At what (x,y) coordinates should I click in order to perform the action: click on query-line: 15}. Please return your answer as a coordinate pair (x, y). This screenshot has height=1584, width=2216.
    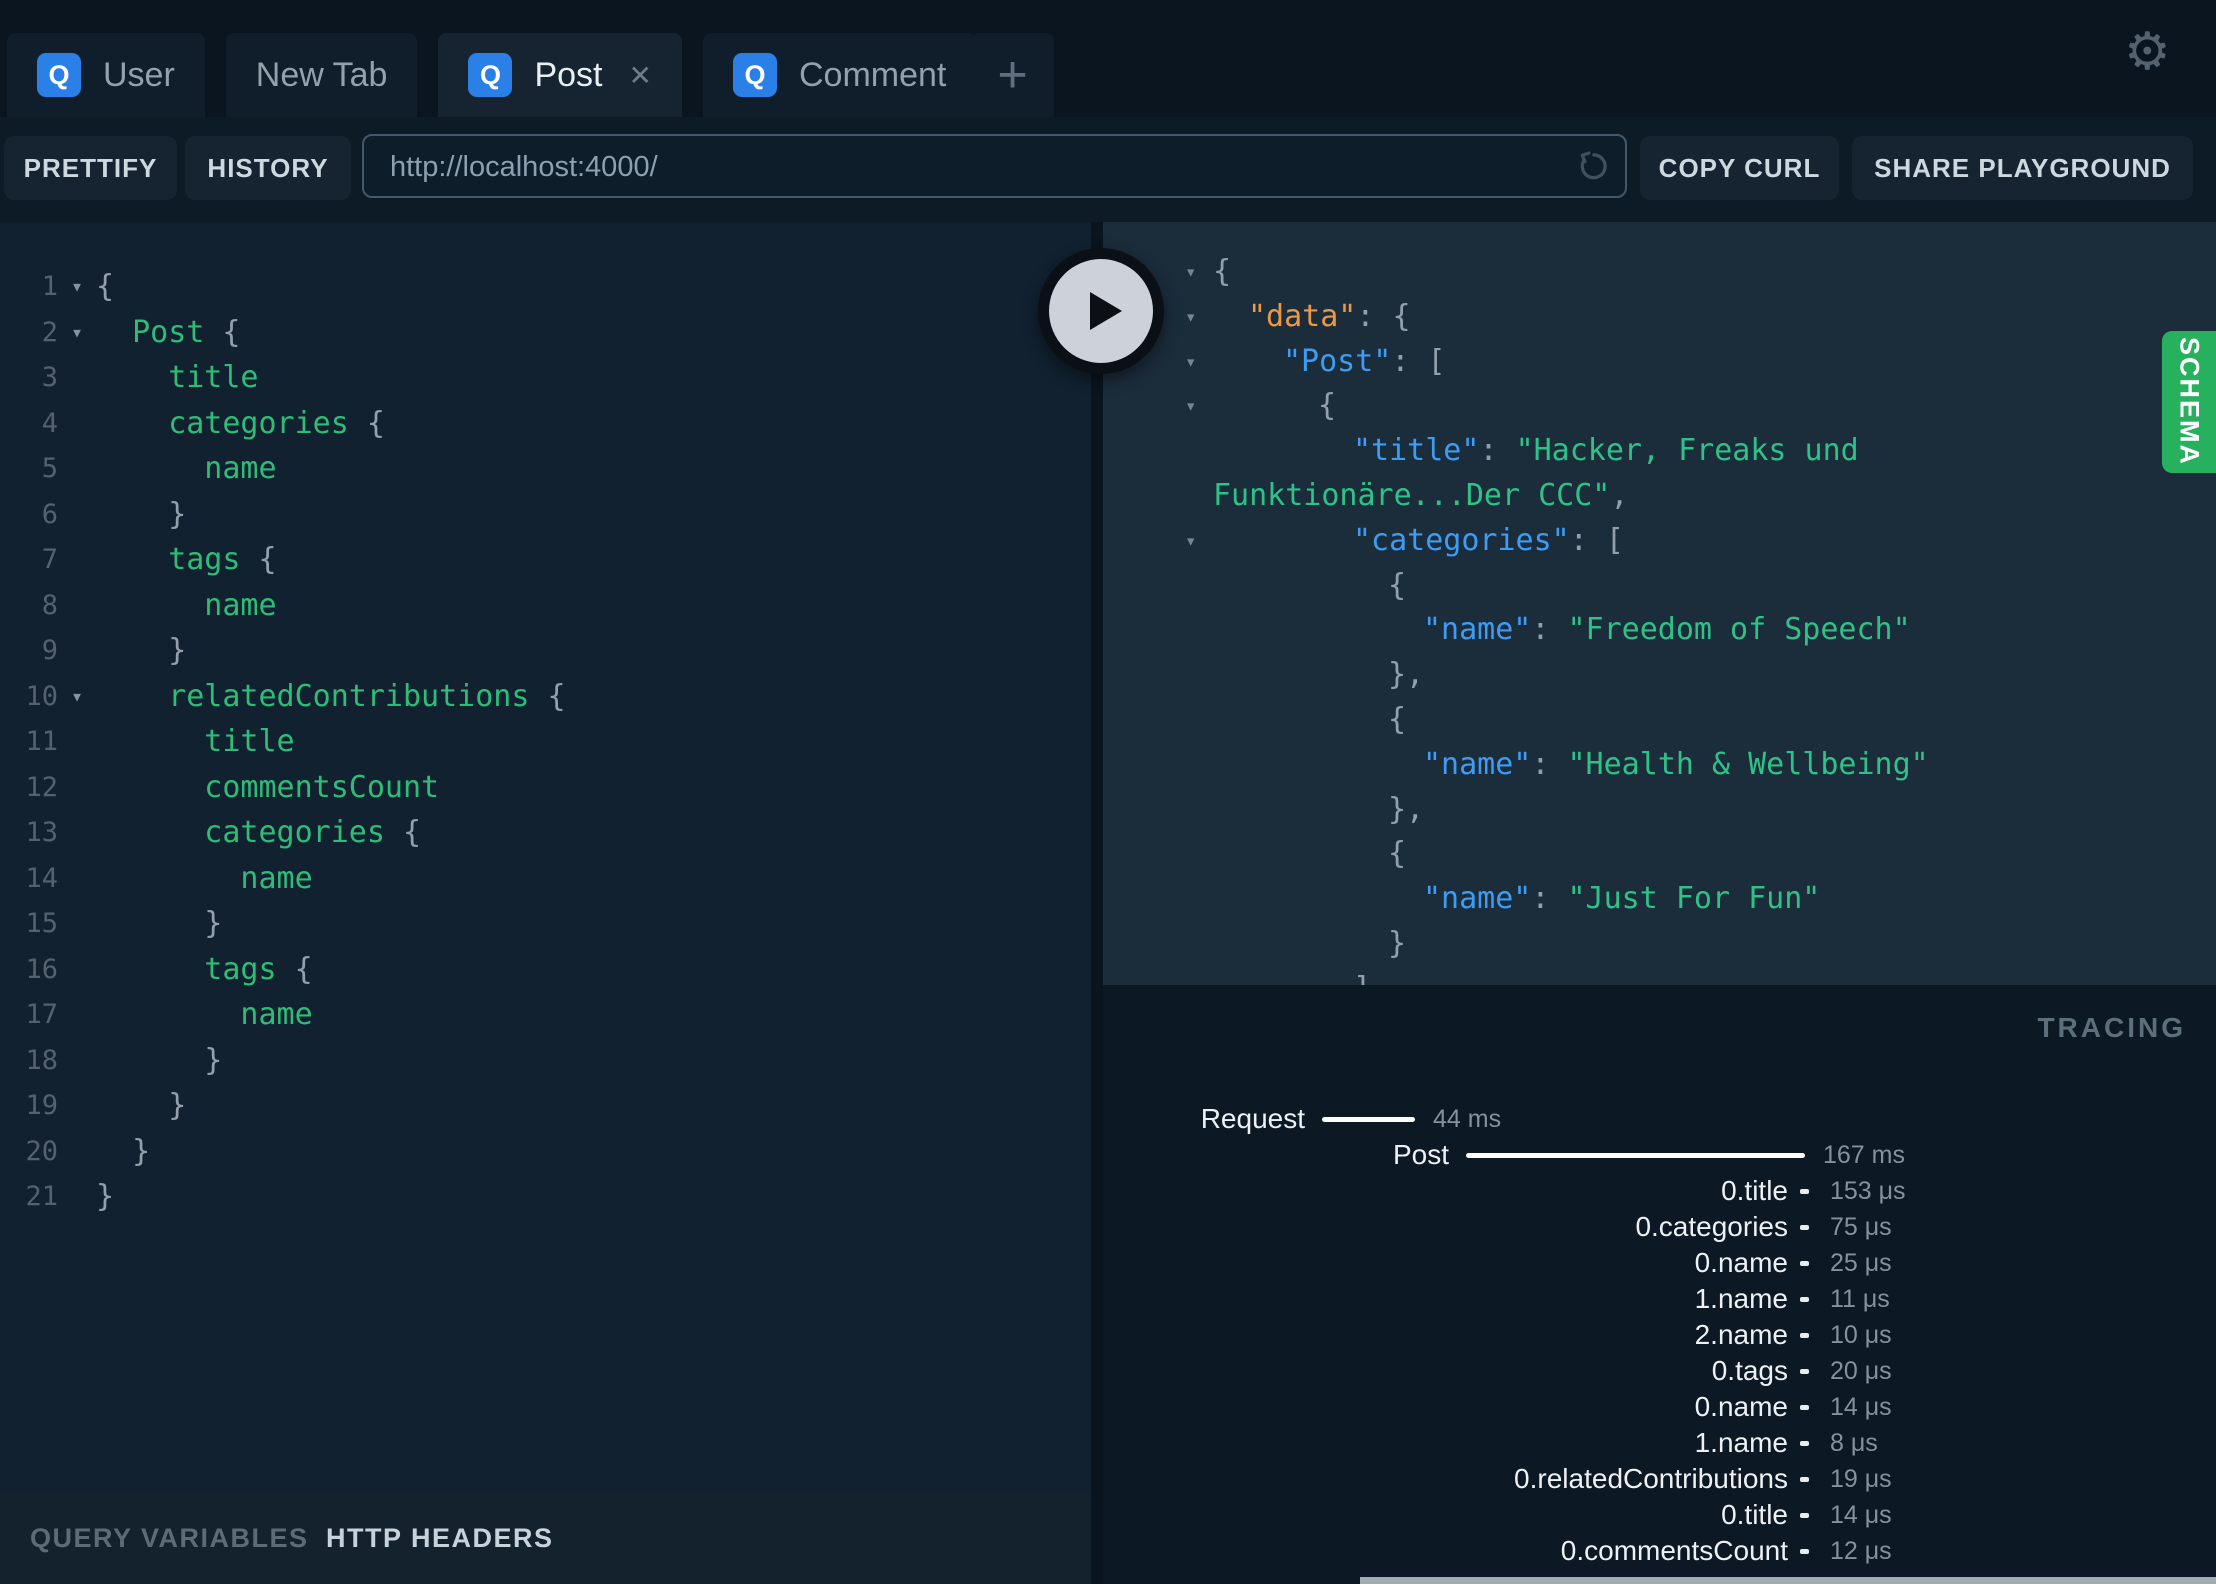
    Looking at the image, I should click on (551, 924).